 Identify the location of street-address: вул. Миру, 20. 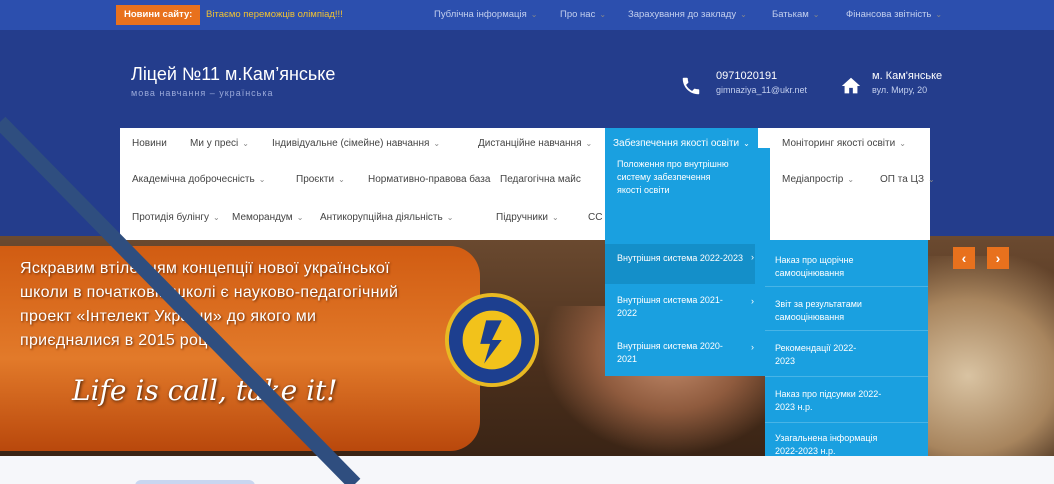
(900, 90).